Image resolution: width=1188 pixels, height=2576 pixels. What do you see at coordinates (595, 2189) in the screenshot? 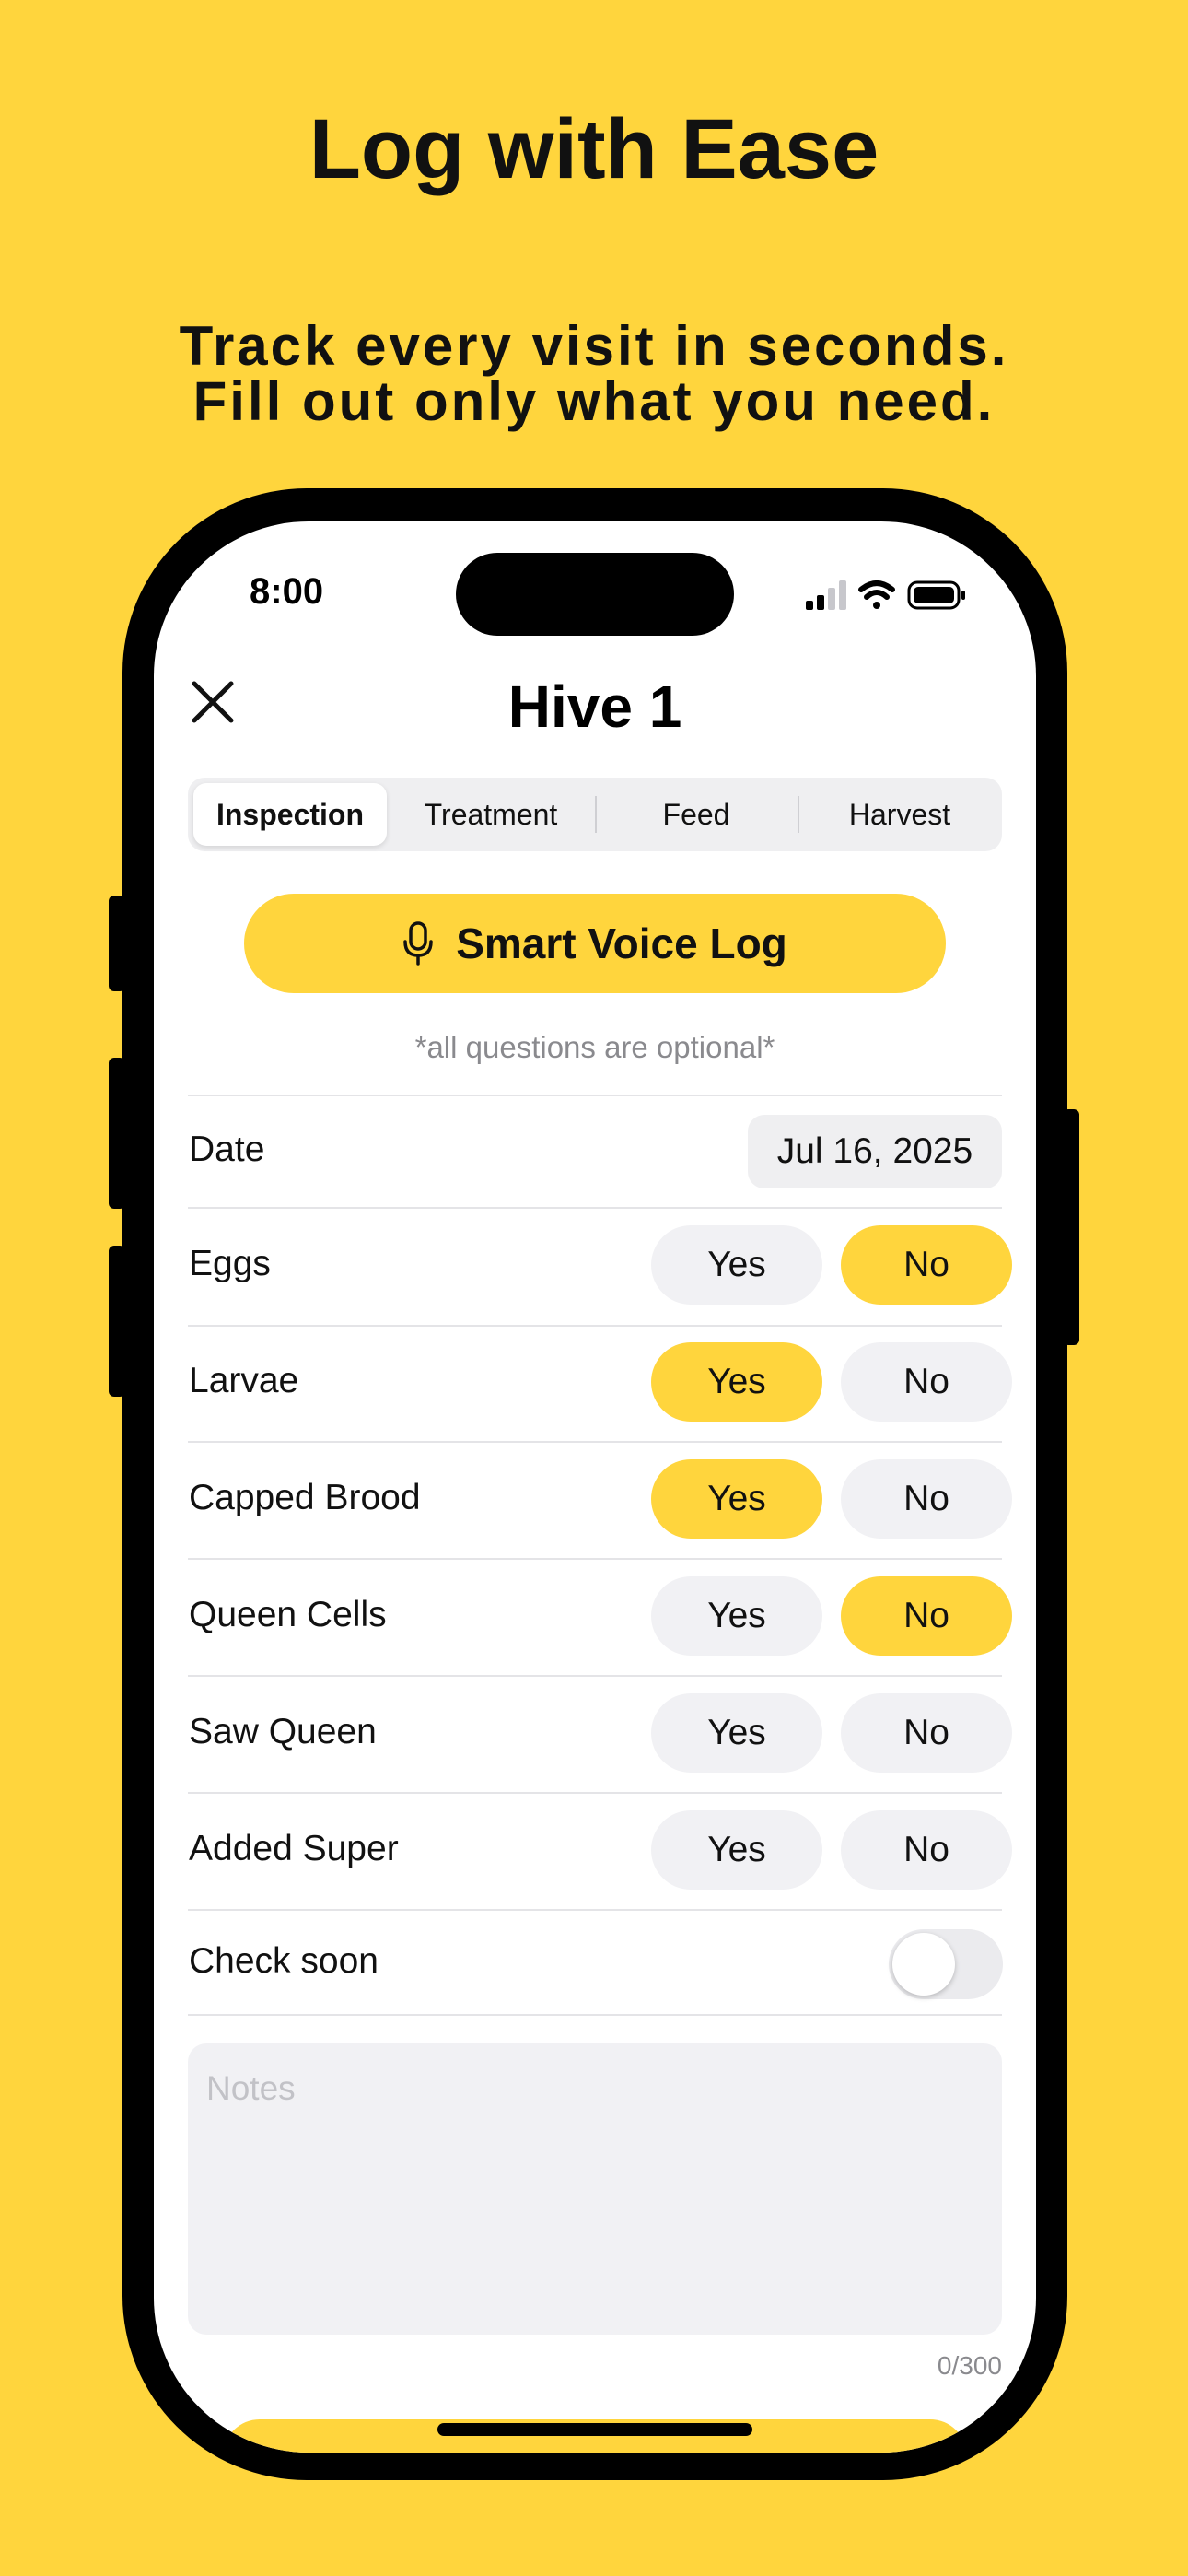
I see `notes-textarea` at bounding box center [595, 2189].